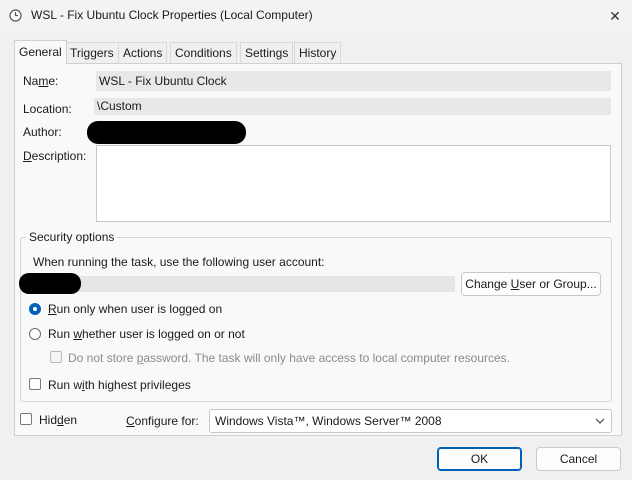  What do you see at coordinates (352, 106) in the screenshot?
I see `location-field: \Custom` at bounding box center [352, 106].